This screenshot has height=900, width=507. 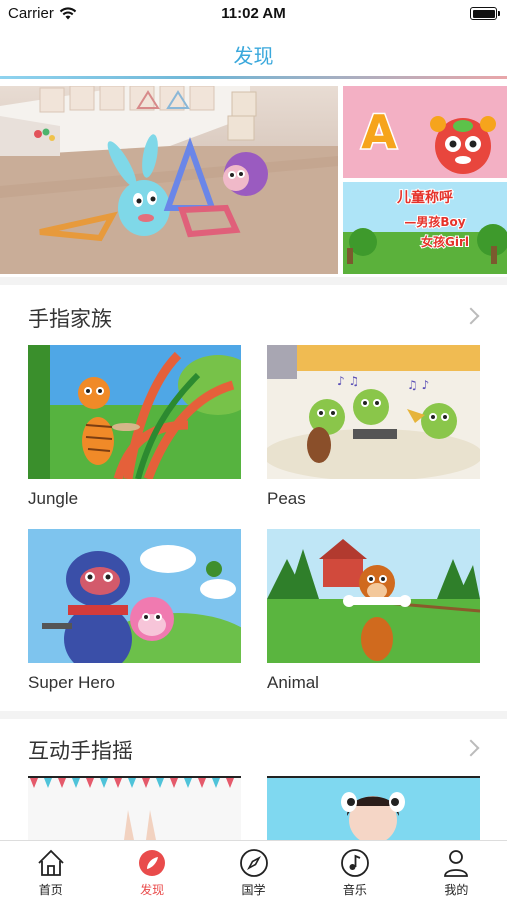 What do you see at coordinates (134, 596) in the screenshot?
I see `video-thumb-super-hero` at bounding box center [134, 596].